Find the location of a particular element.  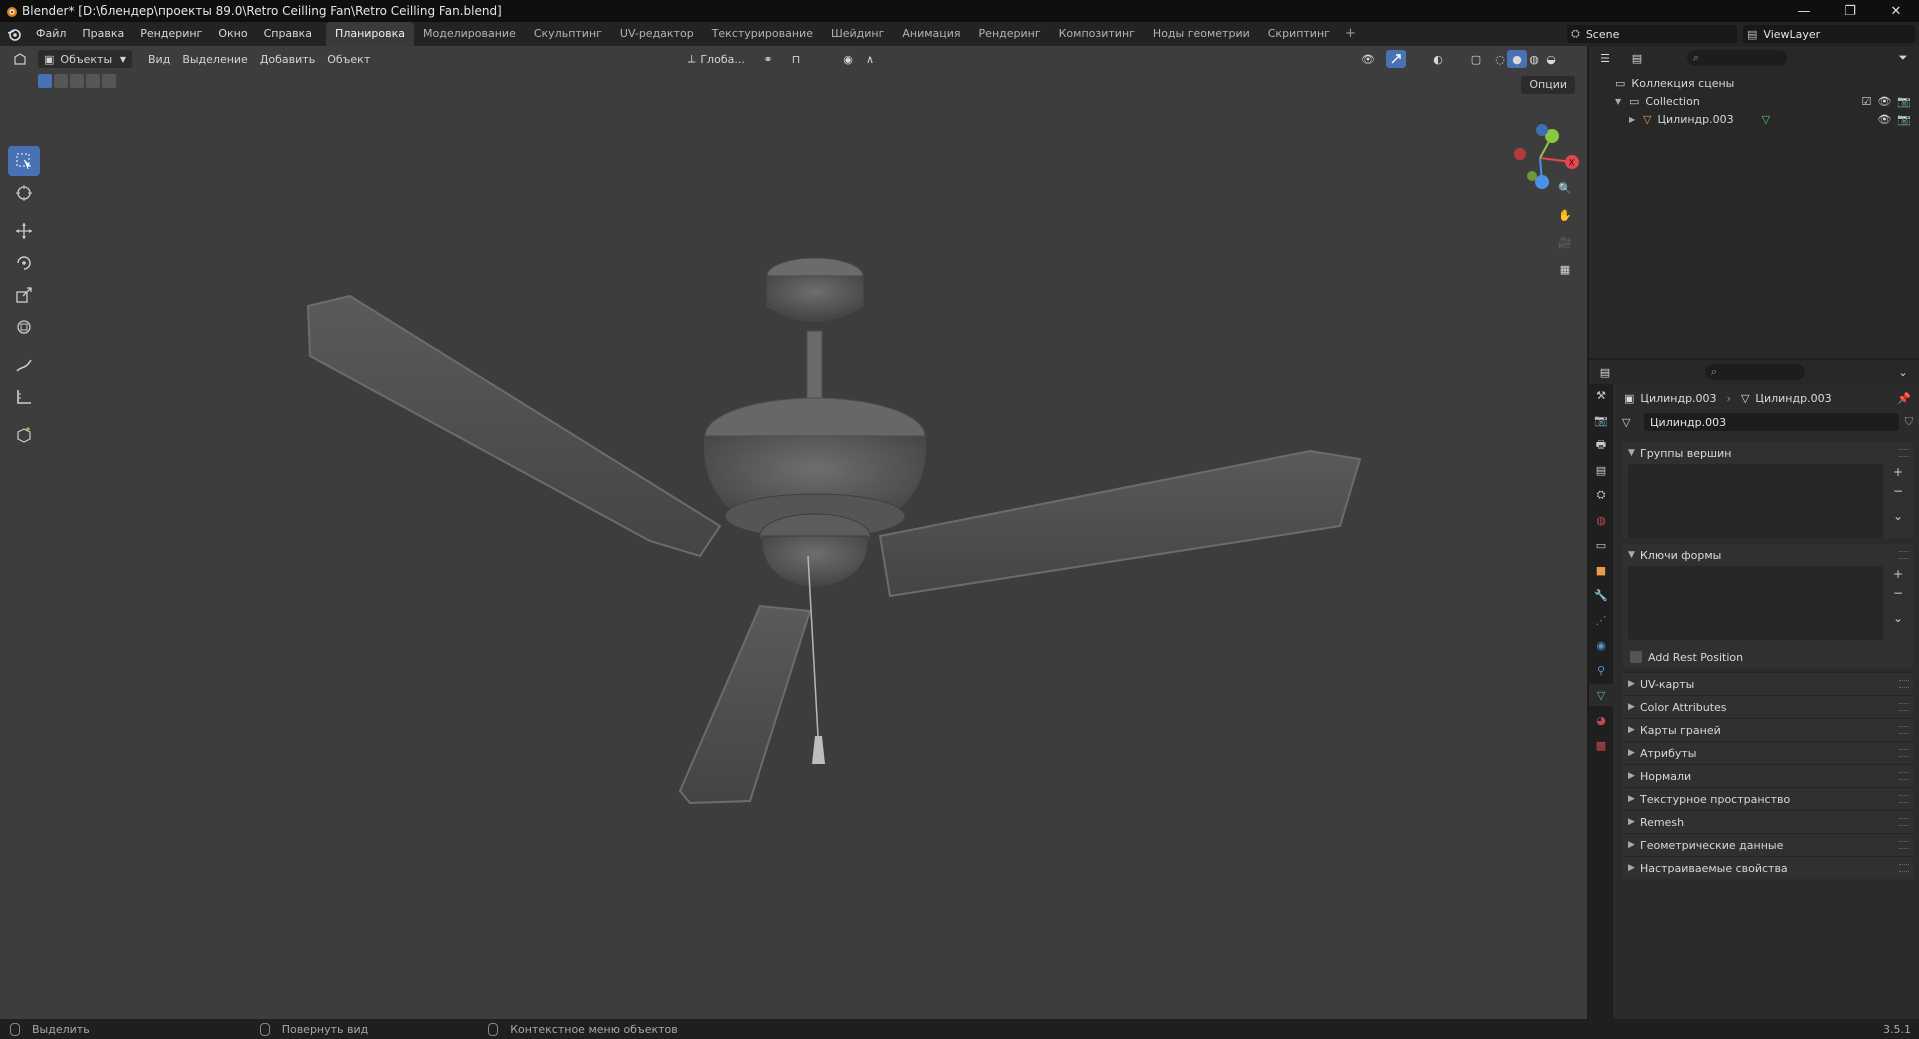

add-rest-position-checkbox is located at coordinates (1636, 657).